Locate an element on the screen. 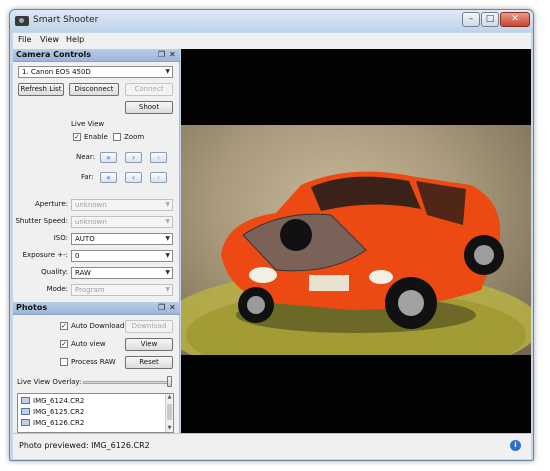 The width and height of the screenshot is (550, 471). minimize-button: – is located at coordinates (471, 19).